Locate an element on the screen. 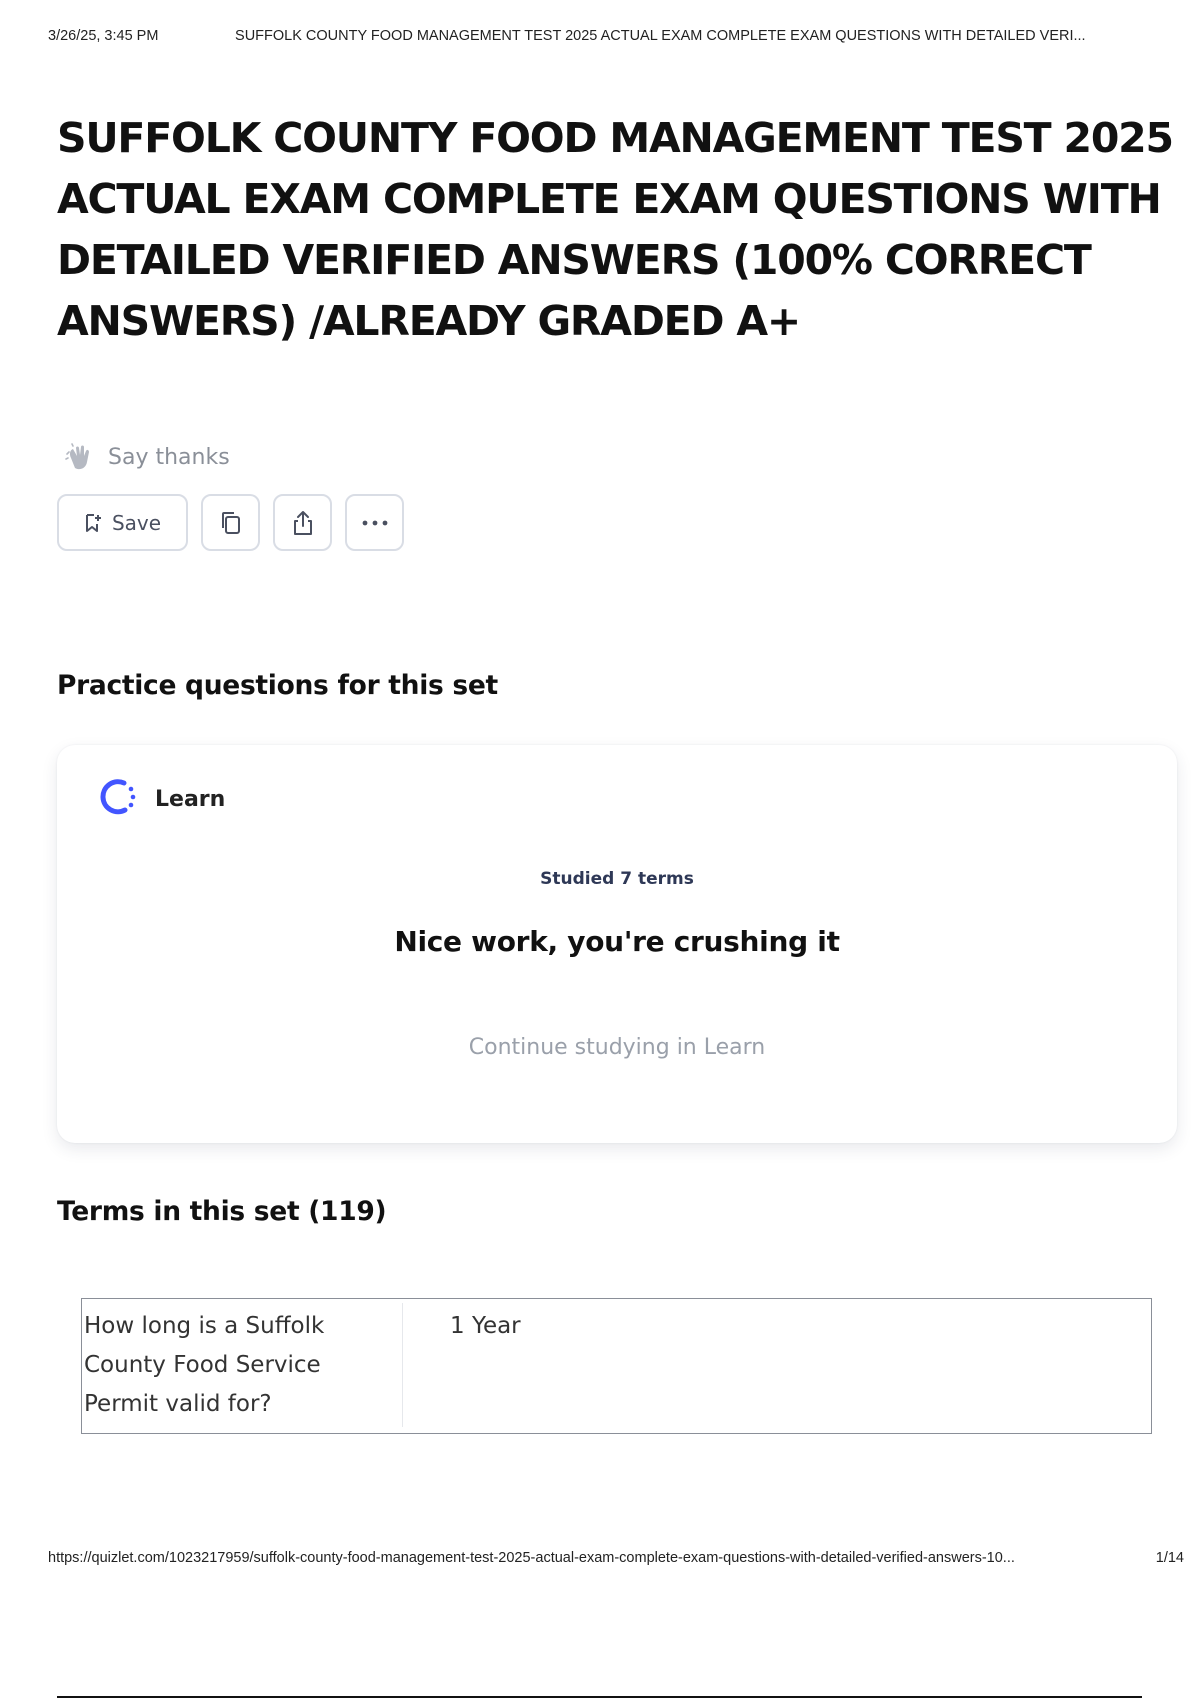  studied-count: Studied 7 terms is located at coordinates (617, 879).